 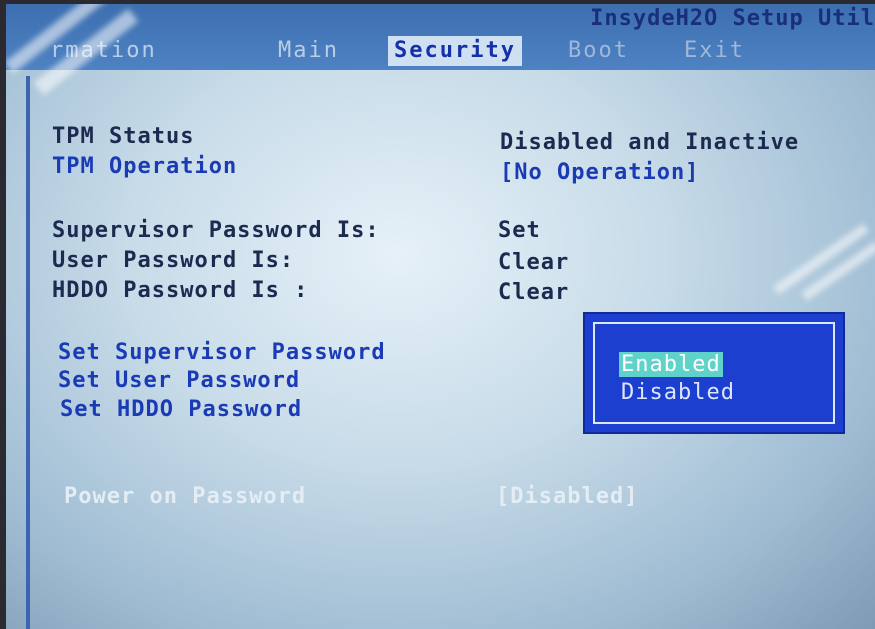 What do you see at coordinates (185, 496) in the screenshot?
I see `power-on-password-item: Power on Password` at bounding box center [185, 496].